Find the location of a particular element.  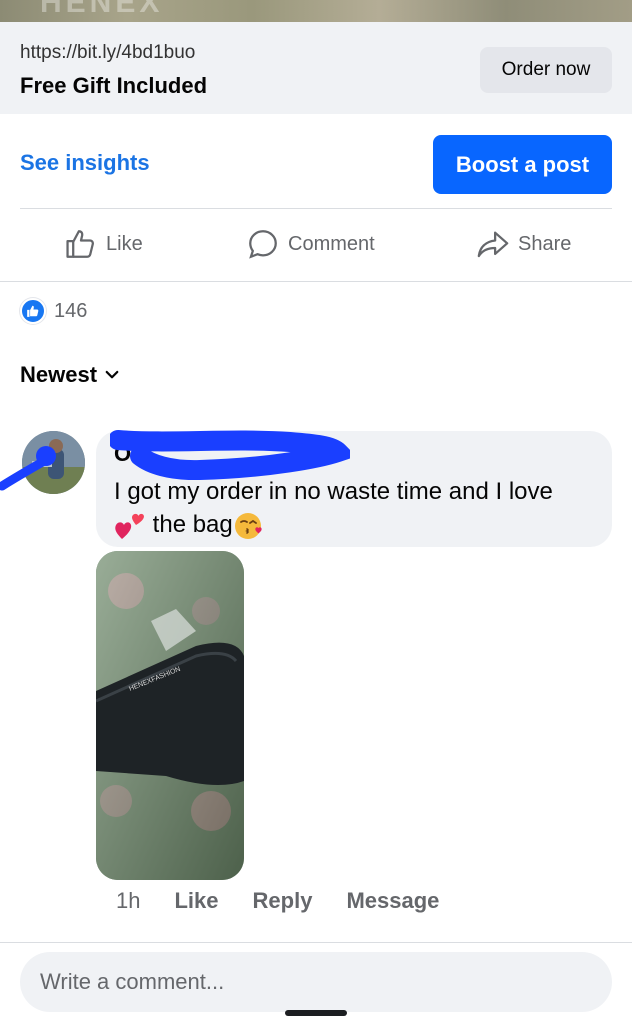

write-comment-input is located at coordinates (316, 982).